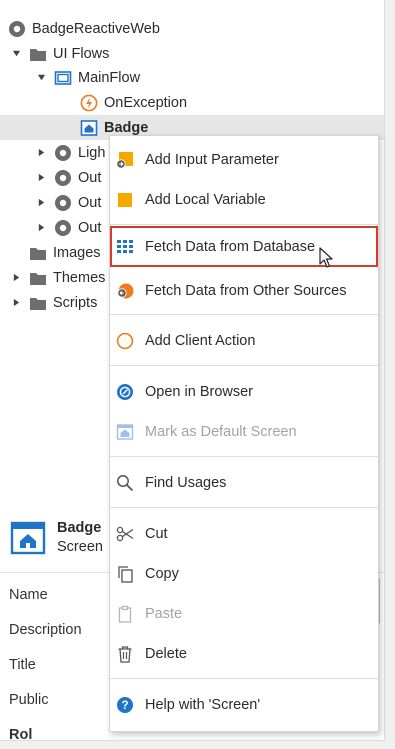 The height and width of the screenshot is (749, 395). What do you see at coordinates (244, 654) in the screenshot?
I see `menu-item-delete: Delete` at bounding box center [244, 654].